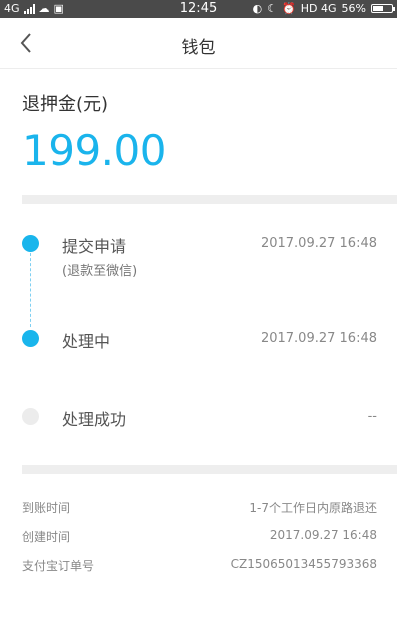 Image resolution: width=397 pixels, height=620 pixels. I want to click on detail-value-created: 2017.09.27 16:48, so click(323, 535).